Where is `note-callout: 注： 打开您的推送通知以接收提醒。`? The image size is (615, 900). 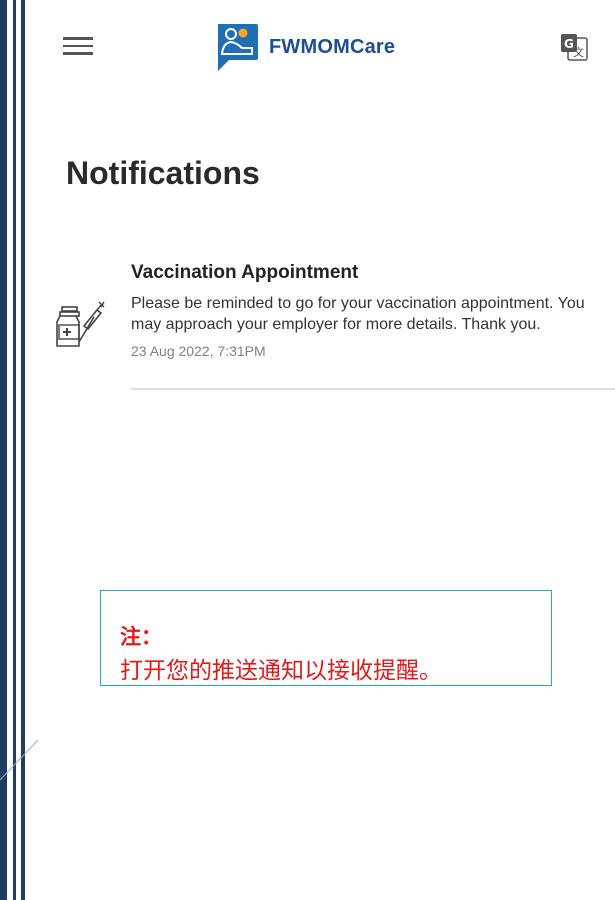 note-callout: 注： 打开您的推送通知以接收提醒。 is located at coordinates (326, 638).